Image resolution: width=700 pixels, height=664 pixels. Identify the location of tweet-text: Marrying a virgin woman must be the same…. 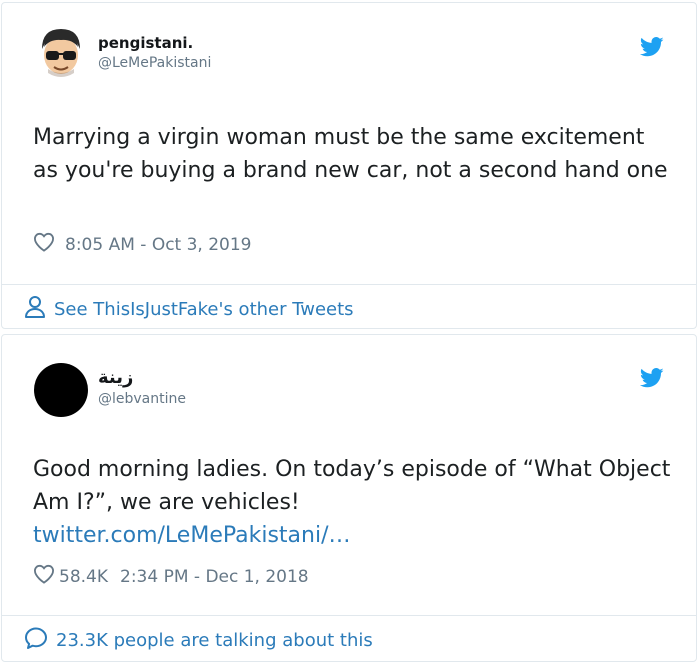
(350, 154).